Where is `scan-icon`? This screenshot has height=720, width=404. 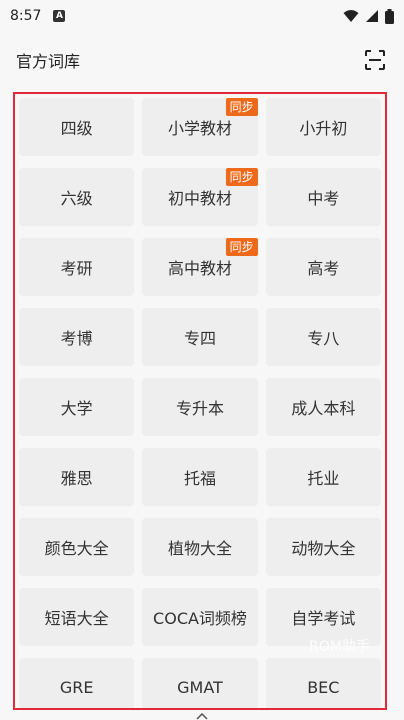 scan-icon is located at coordinates (375, 60).